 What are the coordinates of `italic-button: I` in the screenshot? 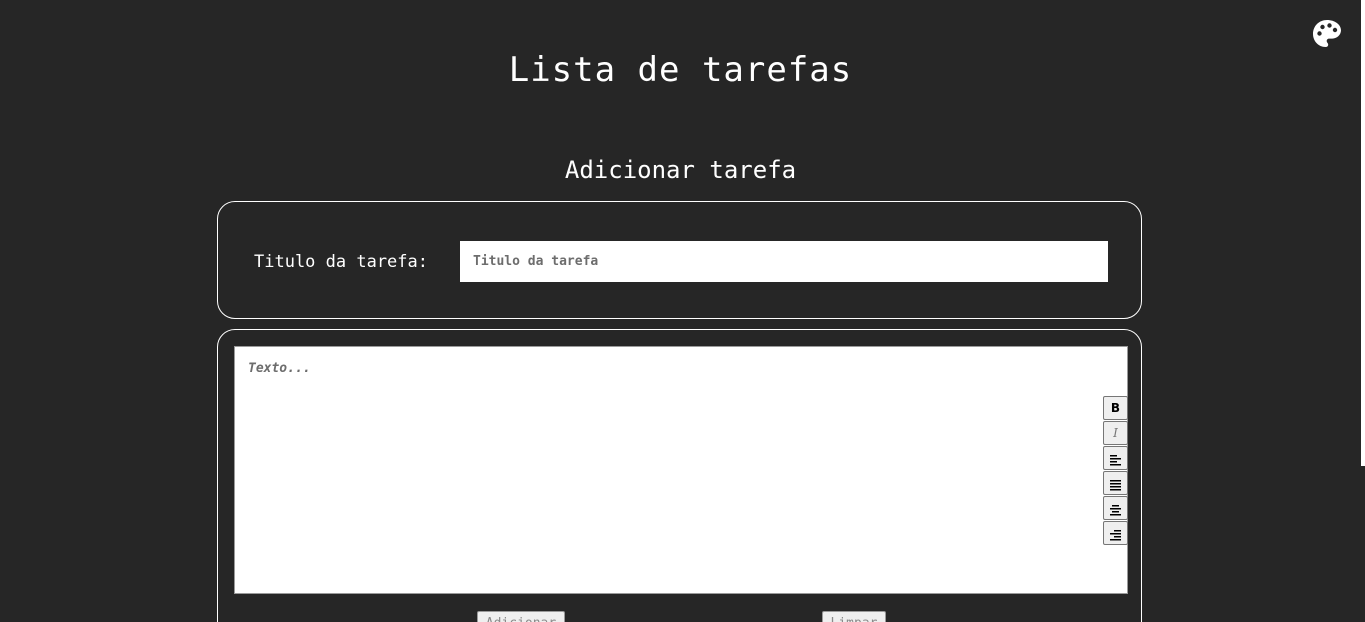 It's located at (1115, 433).